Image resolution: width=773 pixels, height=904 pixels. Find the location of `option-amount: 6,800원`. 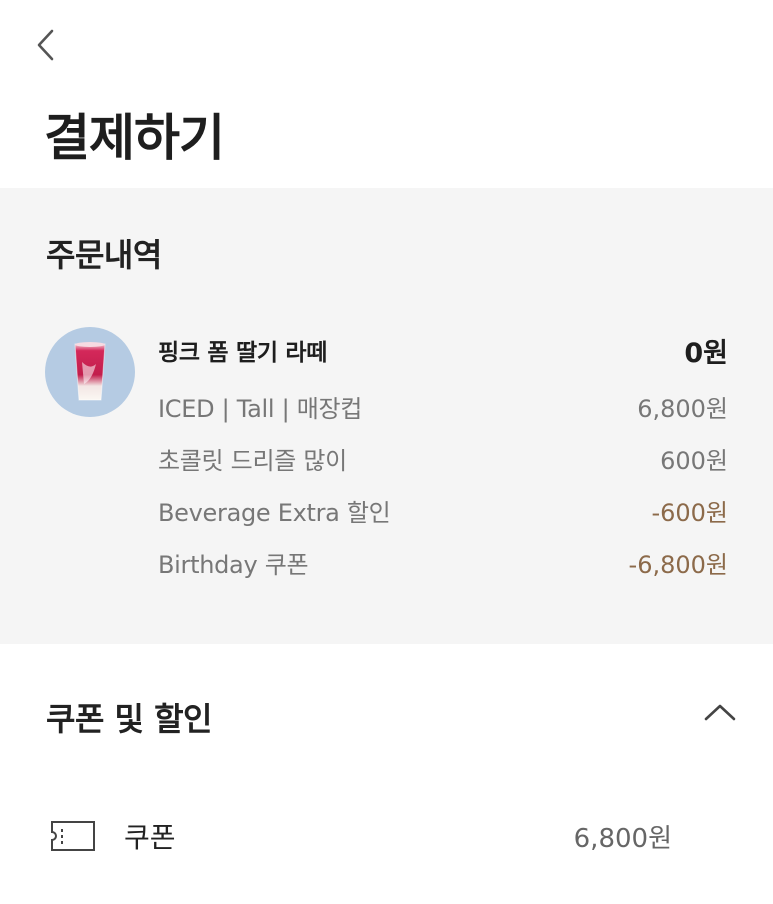

option-amount: 6,800원 is located at coordinates (682, 408).